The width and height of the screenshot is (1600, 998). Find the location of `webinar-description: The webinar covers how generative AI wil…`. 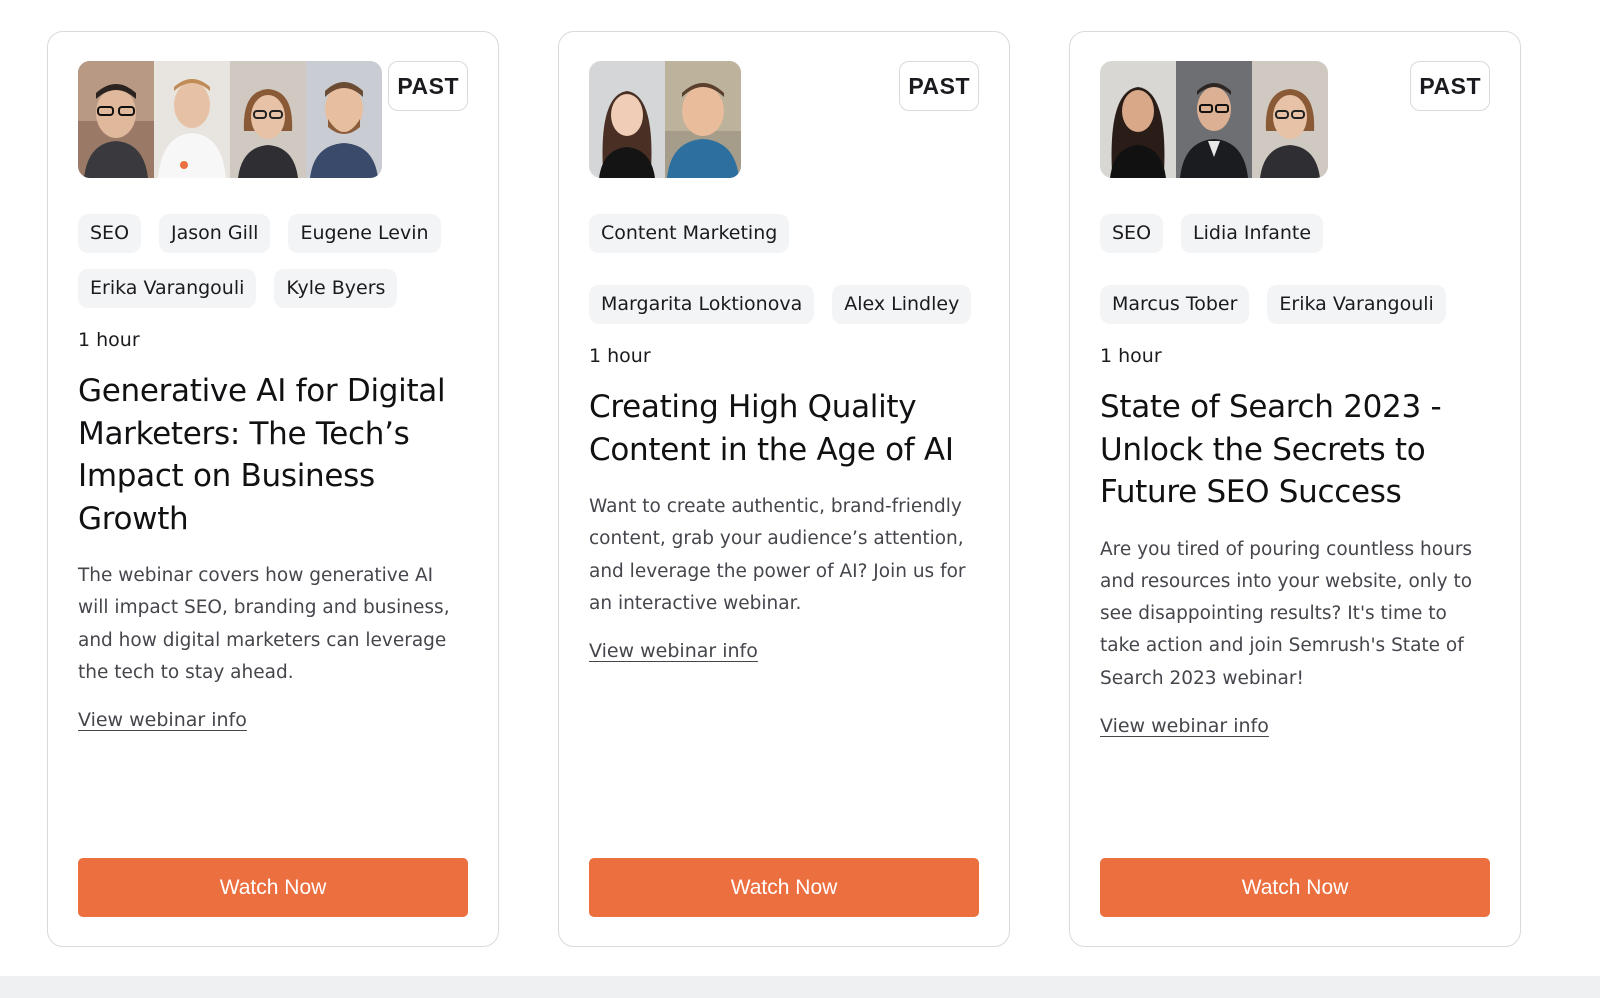

webinar-description: The webinar covers how generative AI wil… is located at coordinates (264, 624).